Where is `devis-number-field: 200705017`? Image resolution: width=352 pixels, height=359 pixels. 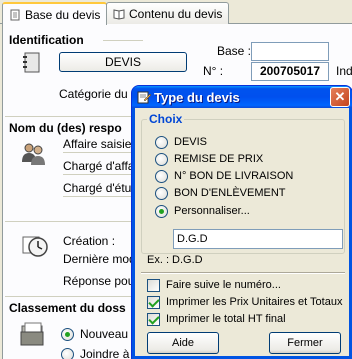 devis-number-field: 200705017 is located at coordinates (290, 71).